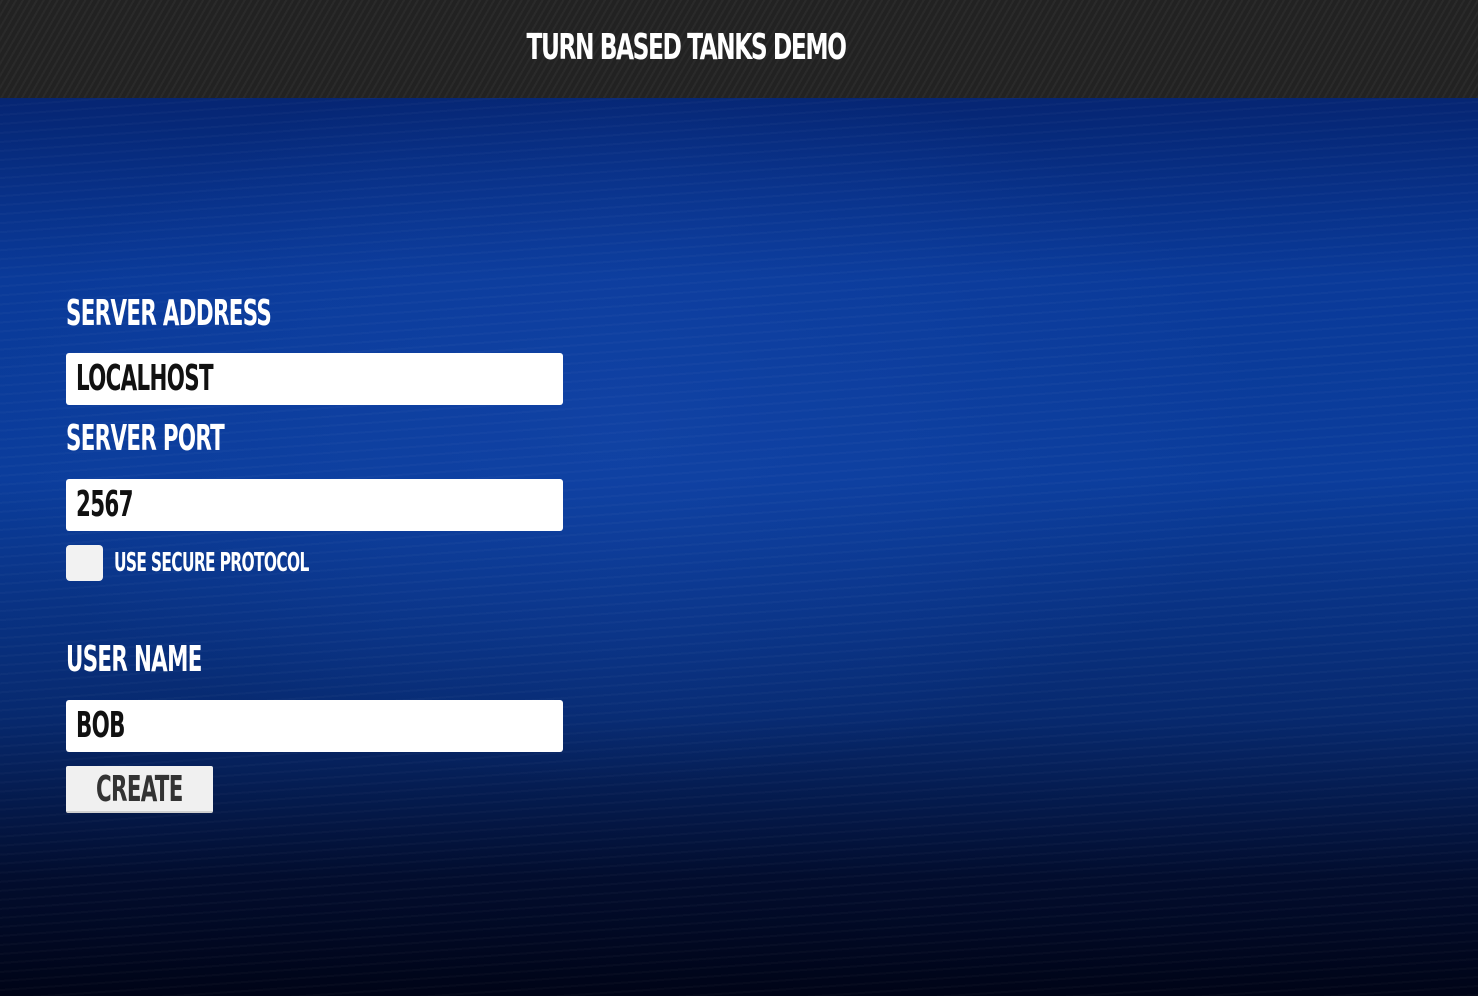 Image resolution: width=1478 pixels, height=996 pixels. What do you see at coordinates (84, 563) in the screenshot?
I see `secure-protocol-checkbox` at bounding box center [84, 563].